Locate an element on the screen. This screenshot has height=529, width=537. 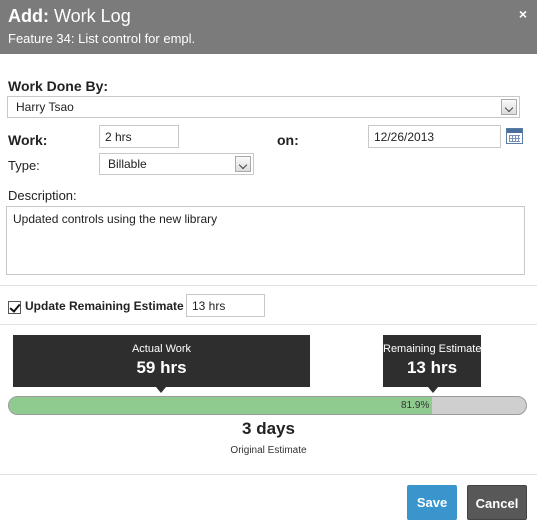
dialog-subtitle: Feature 34: List control for empl. is located at coordinates (102, 38).